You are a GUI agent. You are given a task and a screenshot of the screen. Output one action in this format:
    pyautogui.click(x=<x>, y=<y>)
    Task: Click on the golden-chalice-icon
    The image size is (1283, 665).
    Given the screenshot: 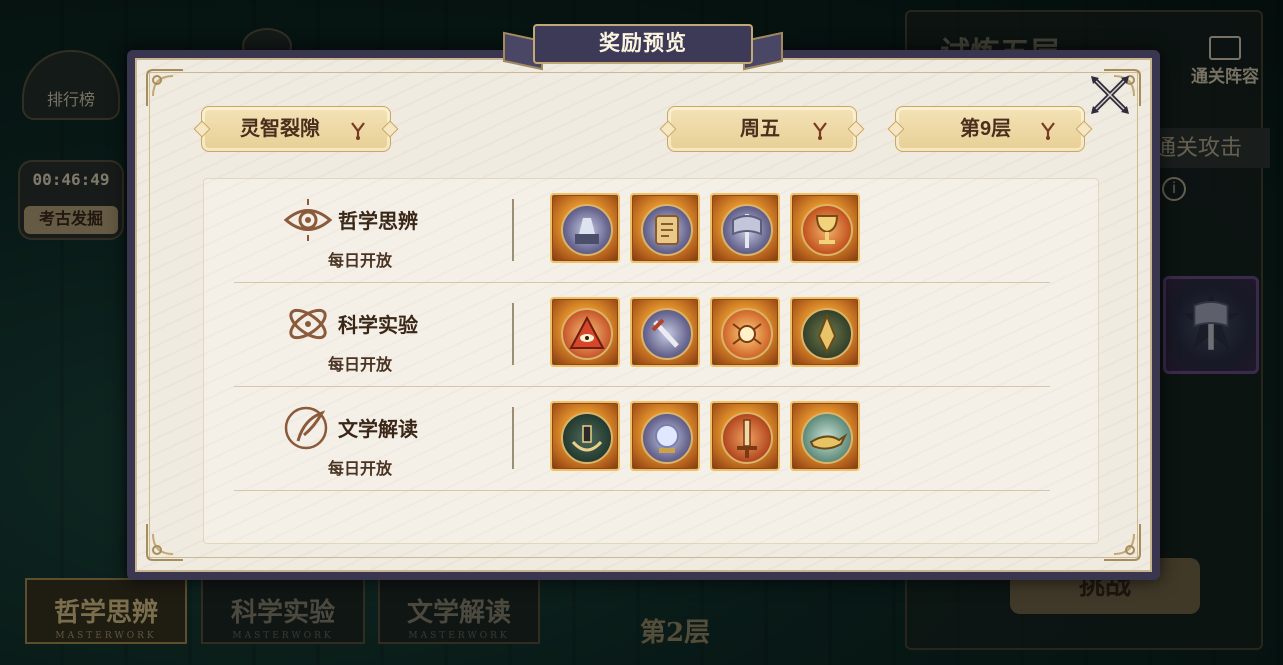 What is the action you would take?
    pyautogui.click(x=827, y=229)
    